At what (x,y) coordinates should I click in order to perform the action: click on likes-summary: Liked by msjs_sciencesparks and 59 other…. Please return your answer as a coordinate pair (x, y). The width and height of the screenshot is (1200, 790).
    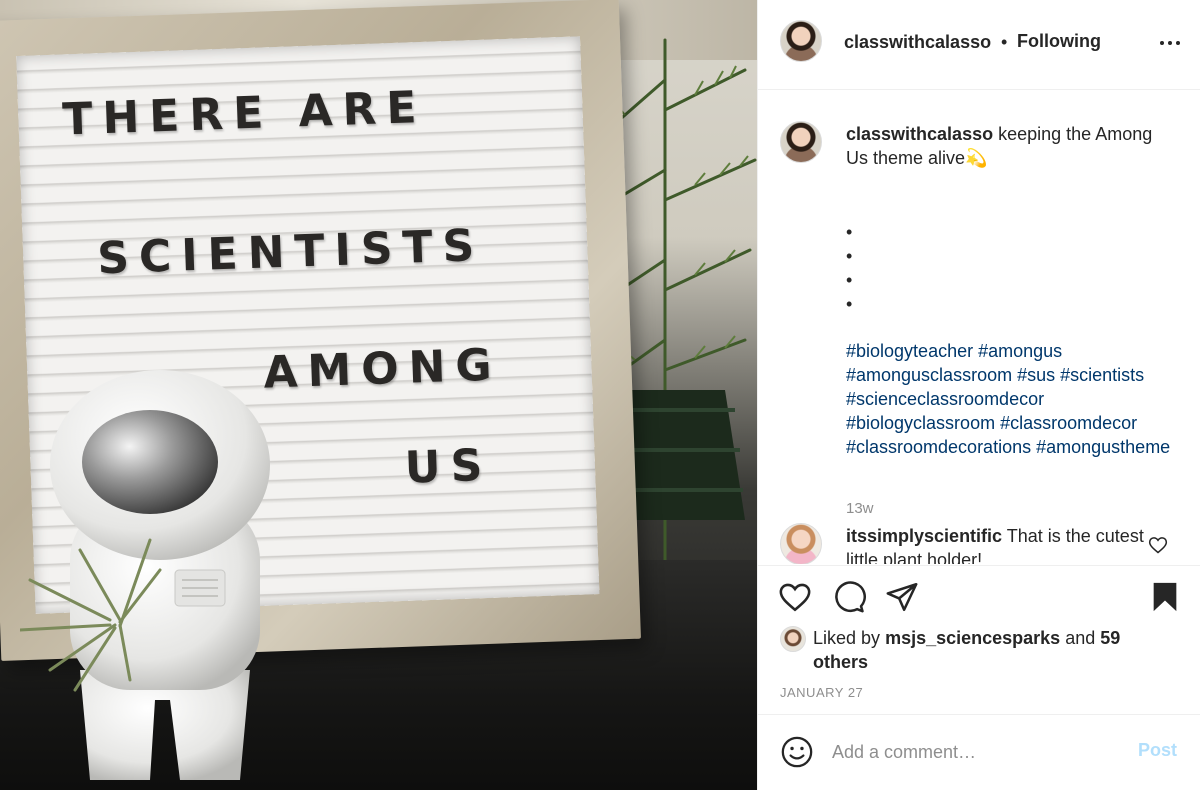
    Looking at the image, I should click on (978, 650).